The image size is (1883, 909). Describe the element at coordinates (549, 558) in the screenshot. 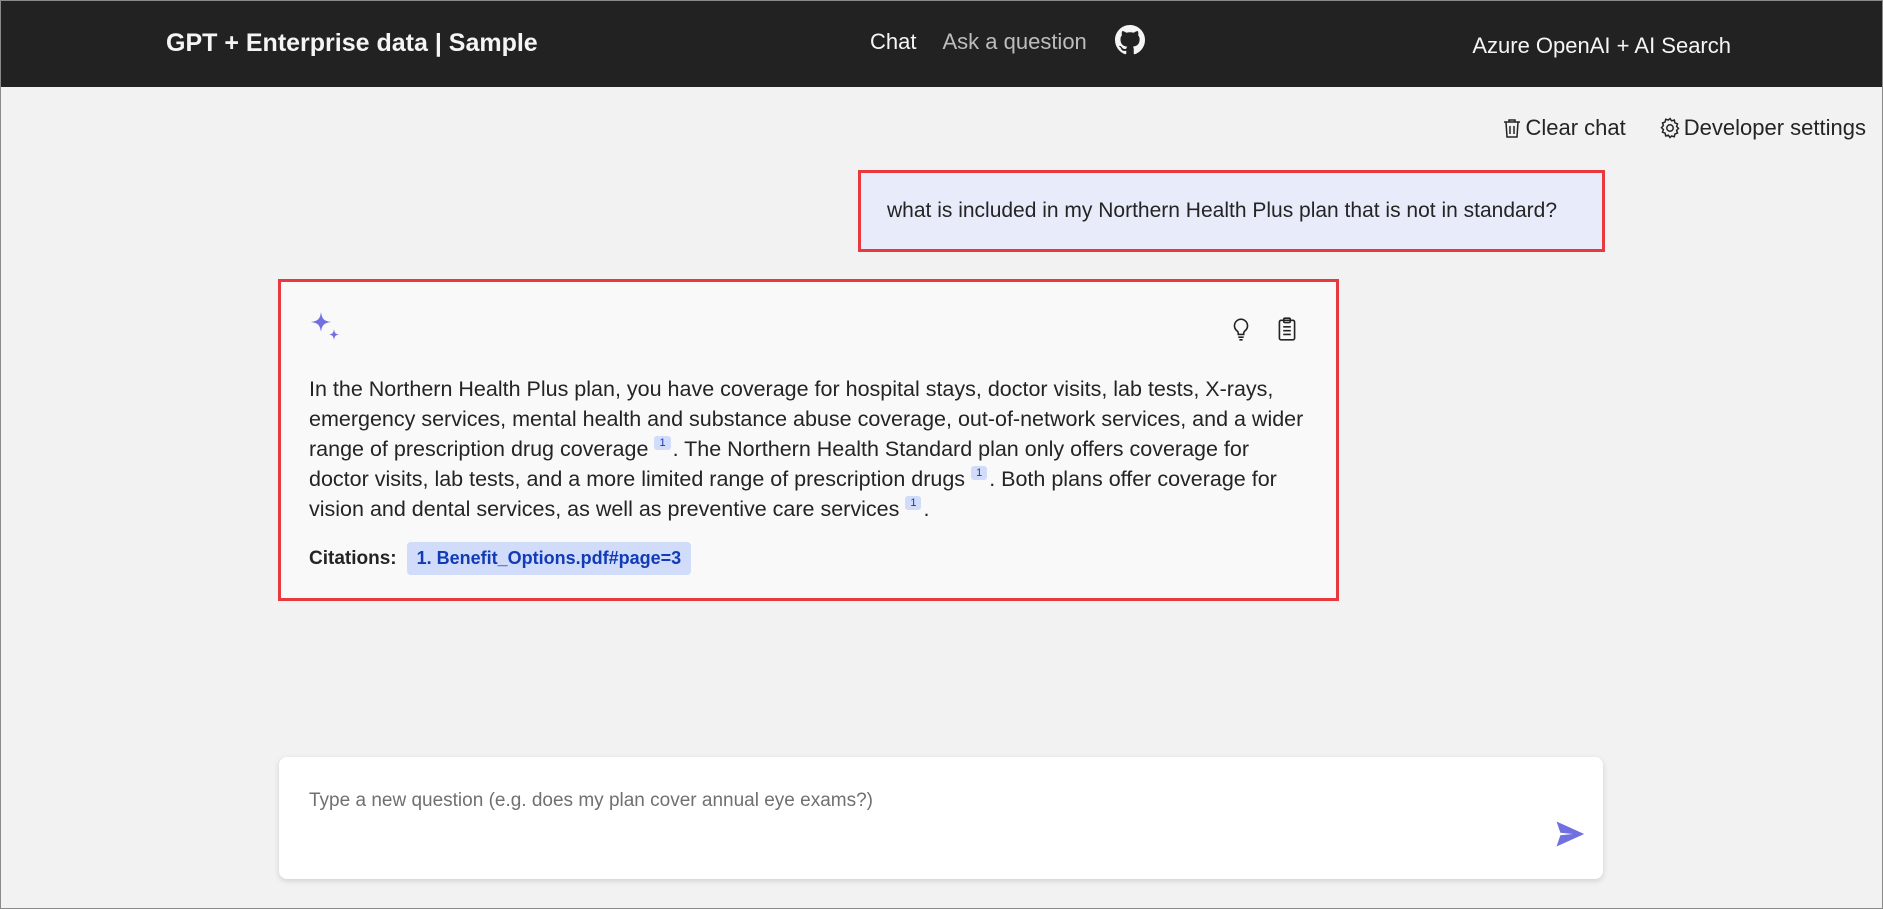

I see `citation-link: 1. Benefit_Options.pdf#page=3` at that location.